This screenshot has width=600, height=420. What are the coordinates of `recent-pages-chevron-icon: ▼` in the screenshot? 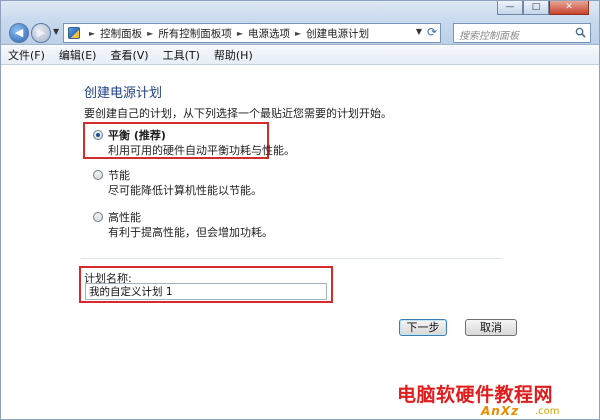 It's located at (56, 31).